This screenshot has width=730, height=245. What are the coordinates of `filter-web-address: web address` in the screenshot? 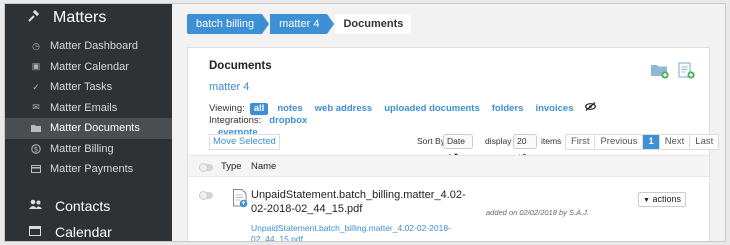 It's located at (344, 108).